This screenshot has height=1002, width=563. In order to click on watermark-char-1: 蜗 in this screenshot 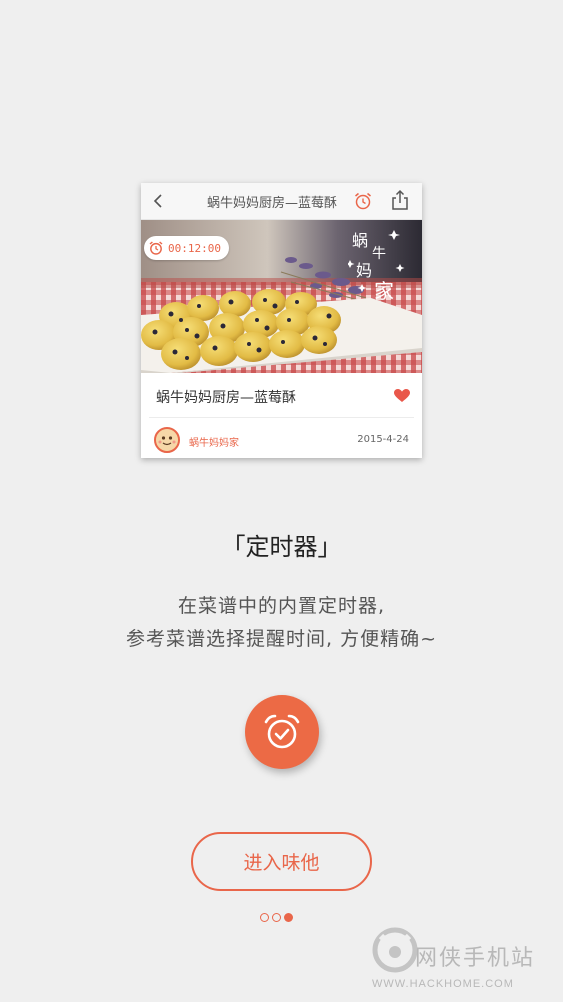, I will do `click(360, 240)`.